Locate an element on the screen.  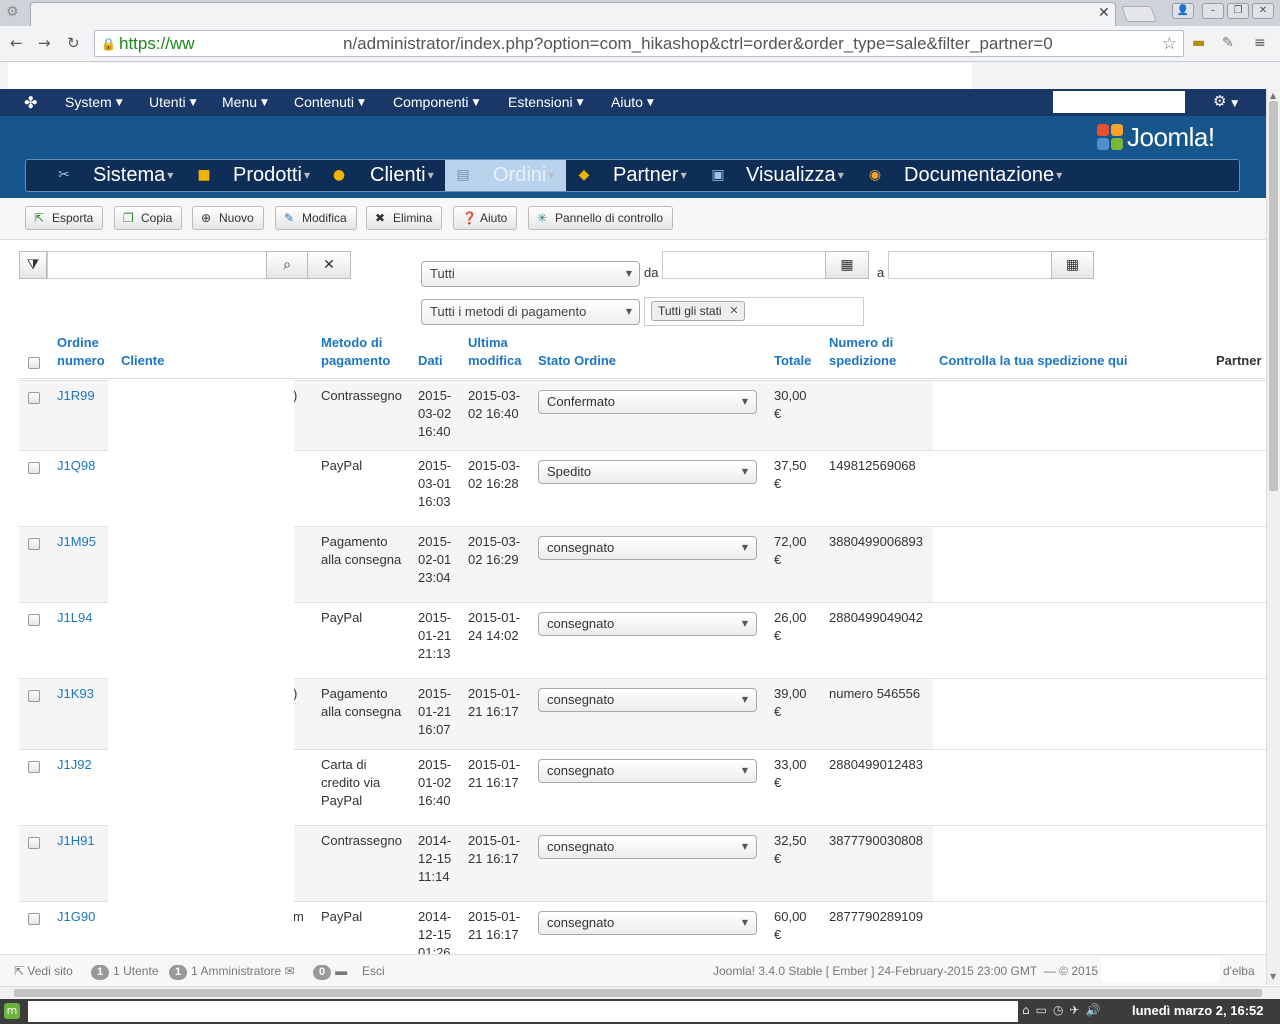
start-menu-icon: m is located at coordinates (12, 1011).